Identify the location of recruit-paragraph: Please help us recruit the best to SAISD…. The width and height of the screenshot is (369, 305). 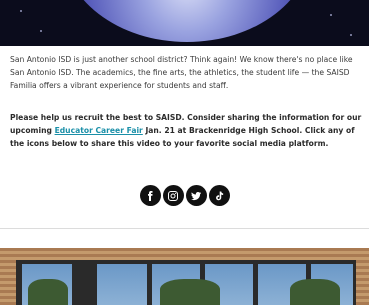
(186, 130).